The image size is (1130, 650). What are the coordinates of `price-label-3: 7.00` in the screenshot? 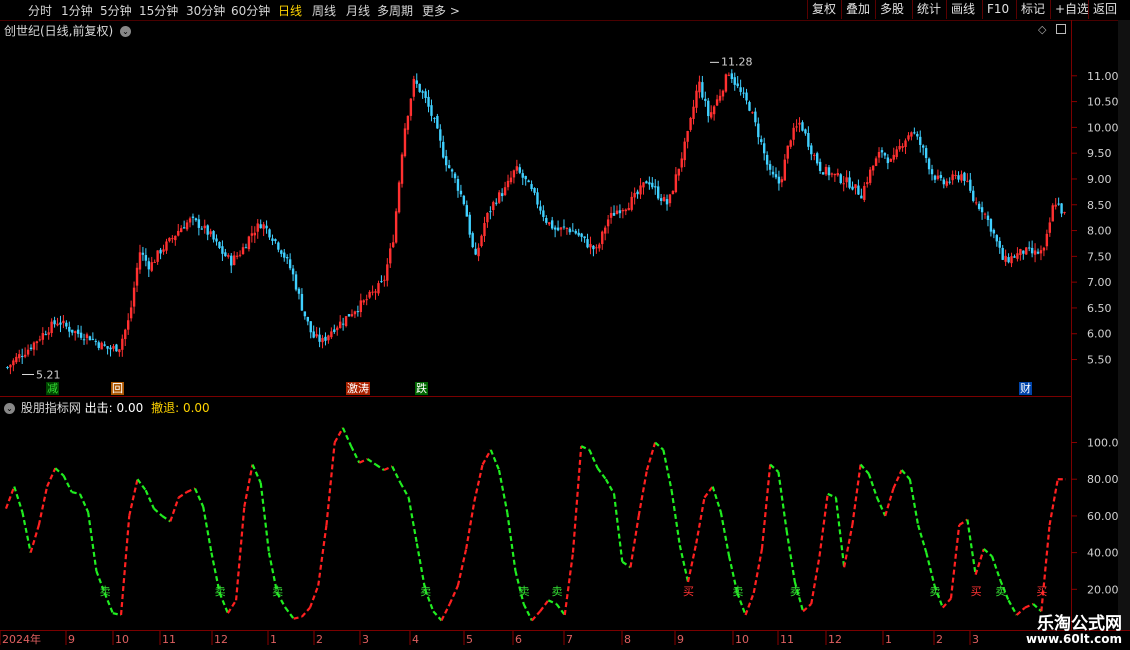 It's located at (1099, 282).